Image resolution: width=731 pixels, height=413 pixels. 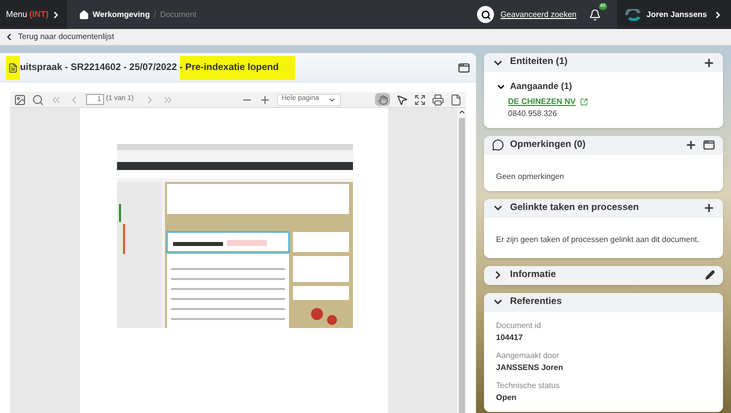 What do you see at coordinates (709, 145) in the screenshot?
I see `window-icon` at bounding box center [709, 145].